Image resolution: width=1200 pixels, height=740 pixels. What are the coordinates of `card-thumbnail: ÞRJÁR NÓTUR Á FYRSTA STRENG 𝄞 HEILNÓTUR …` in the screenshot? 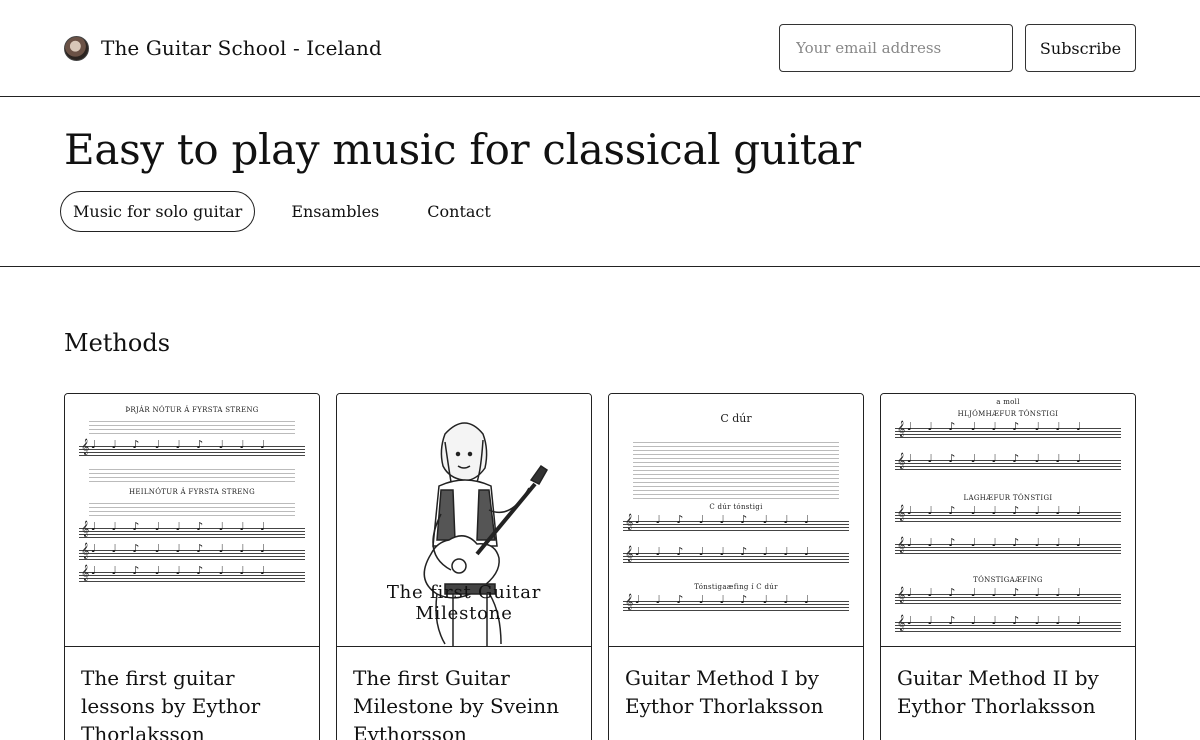 It's located at (192, 520).